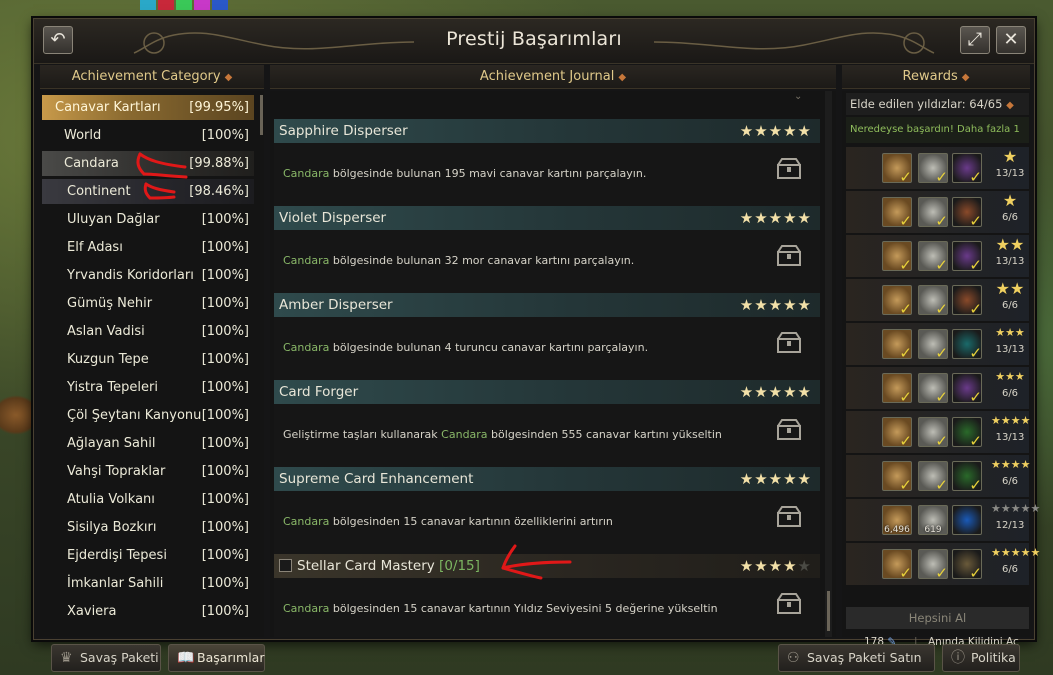 The image size is (1053, 675). Describe the element at coordinates (1011, 40) in the screenshot. I see `close-button: ✕` at that location.